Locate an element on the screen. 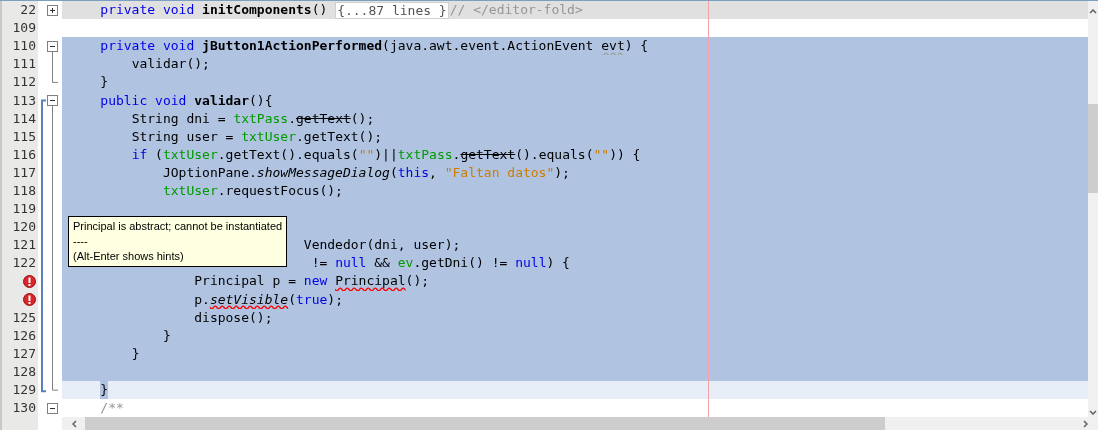 The width and height of the screenshot is (1098, 430). line-number: 121 is located at coordinates (24, 245).